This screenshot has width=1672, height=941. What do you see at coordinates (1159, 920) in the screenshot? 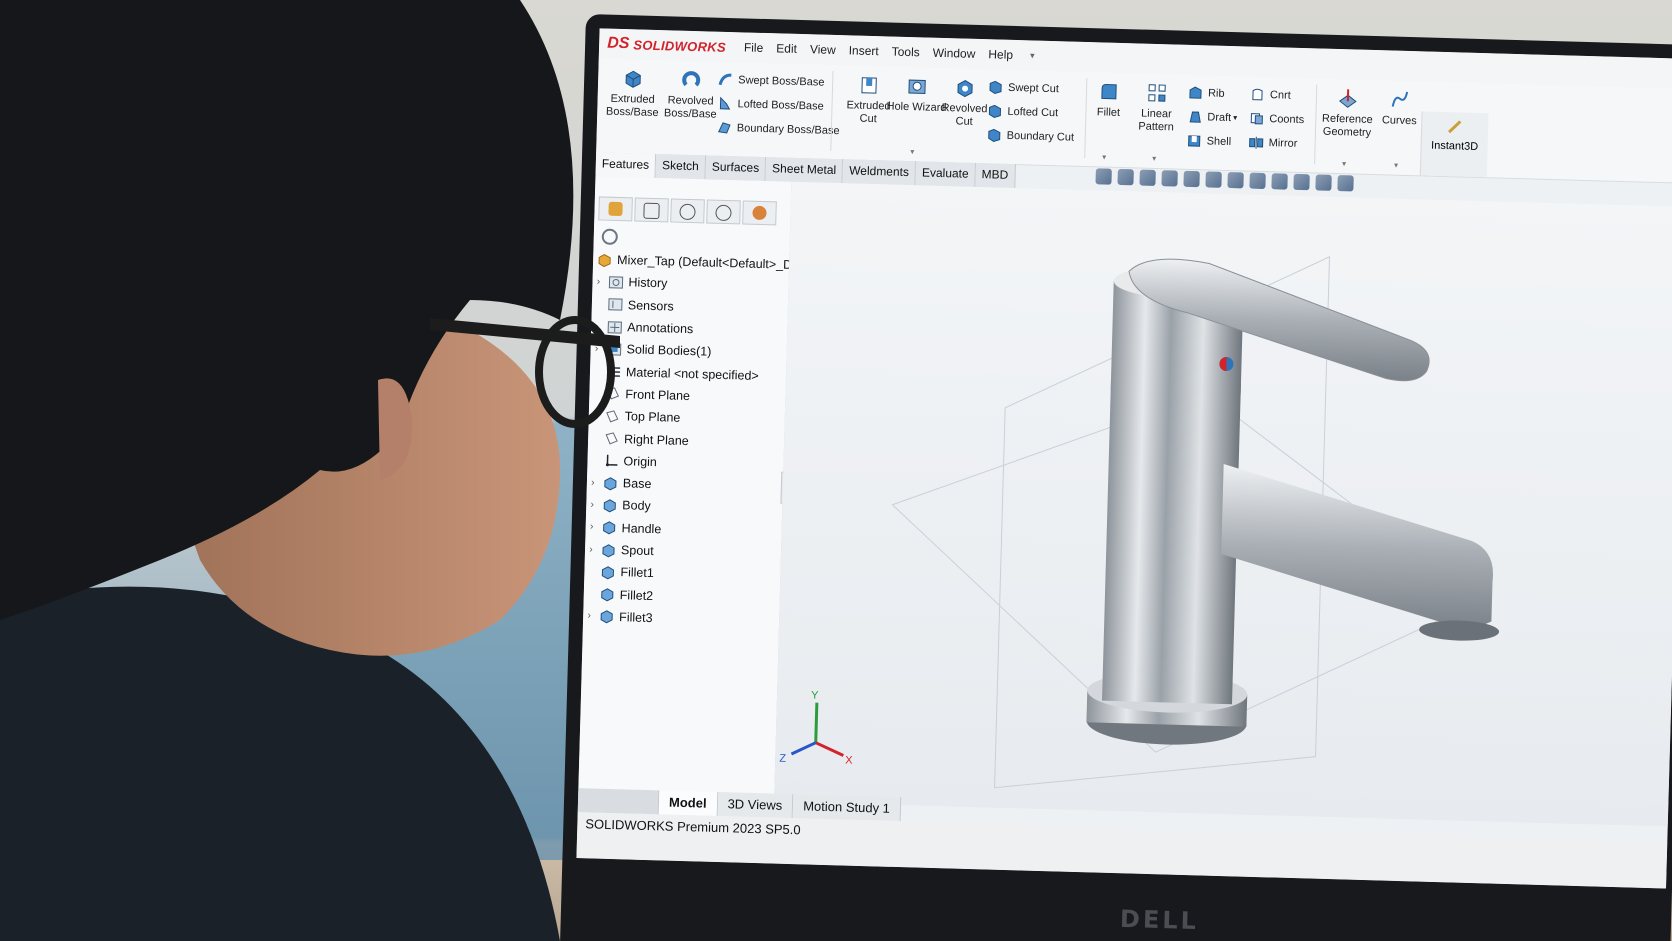
I see `monitor-brand-logo: DELL` at bounding box center [1159, 920].